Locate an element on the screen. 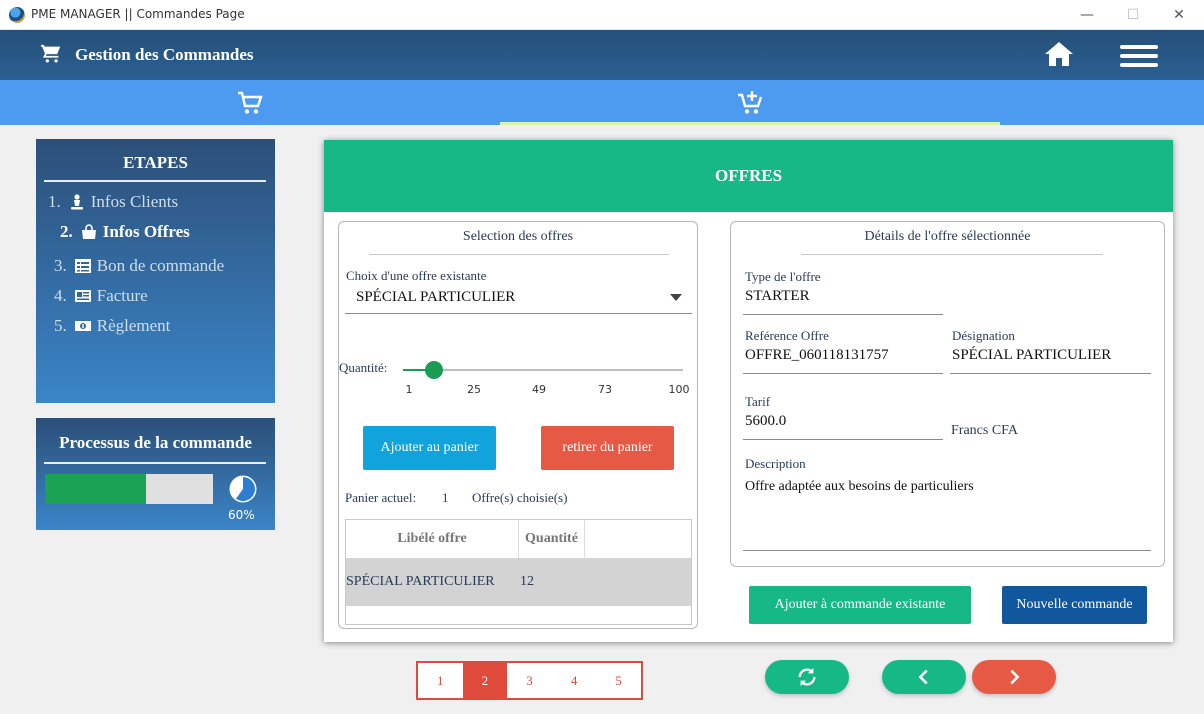 This screenshot has width=1204, height=714. slider-tick: 100 is located at coordinates (679, 389).